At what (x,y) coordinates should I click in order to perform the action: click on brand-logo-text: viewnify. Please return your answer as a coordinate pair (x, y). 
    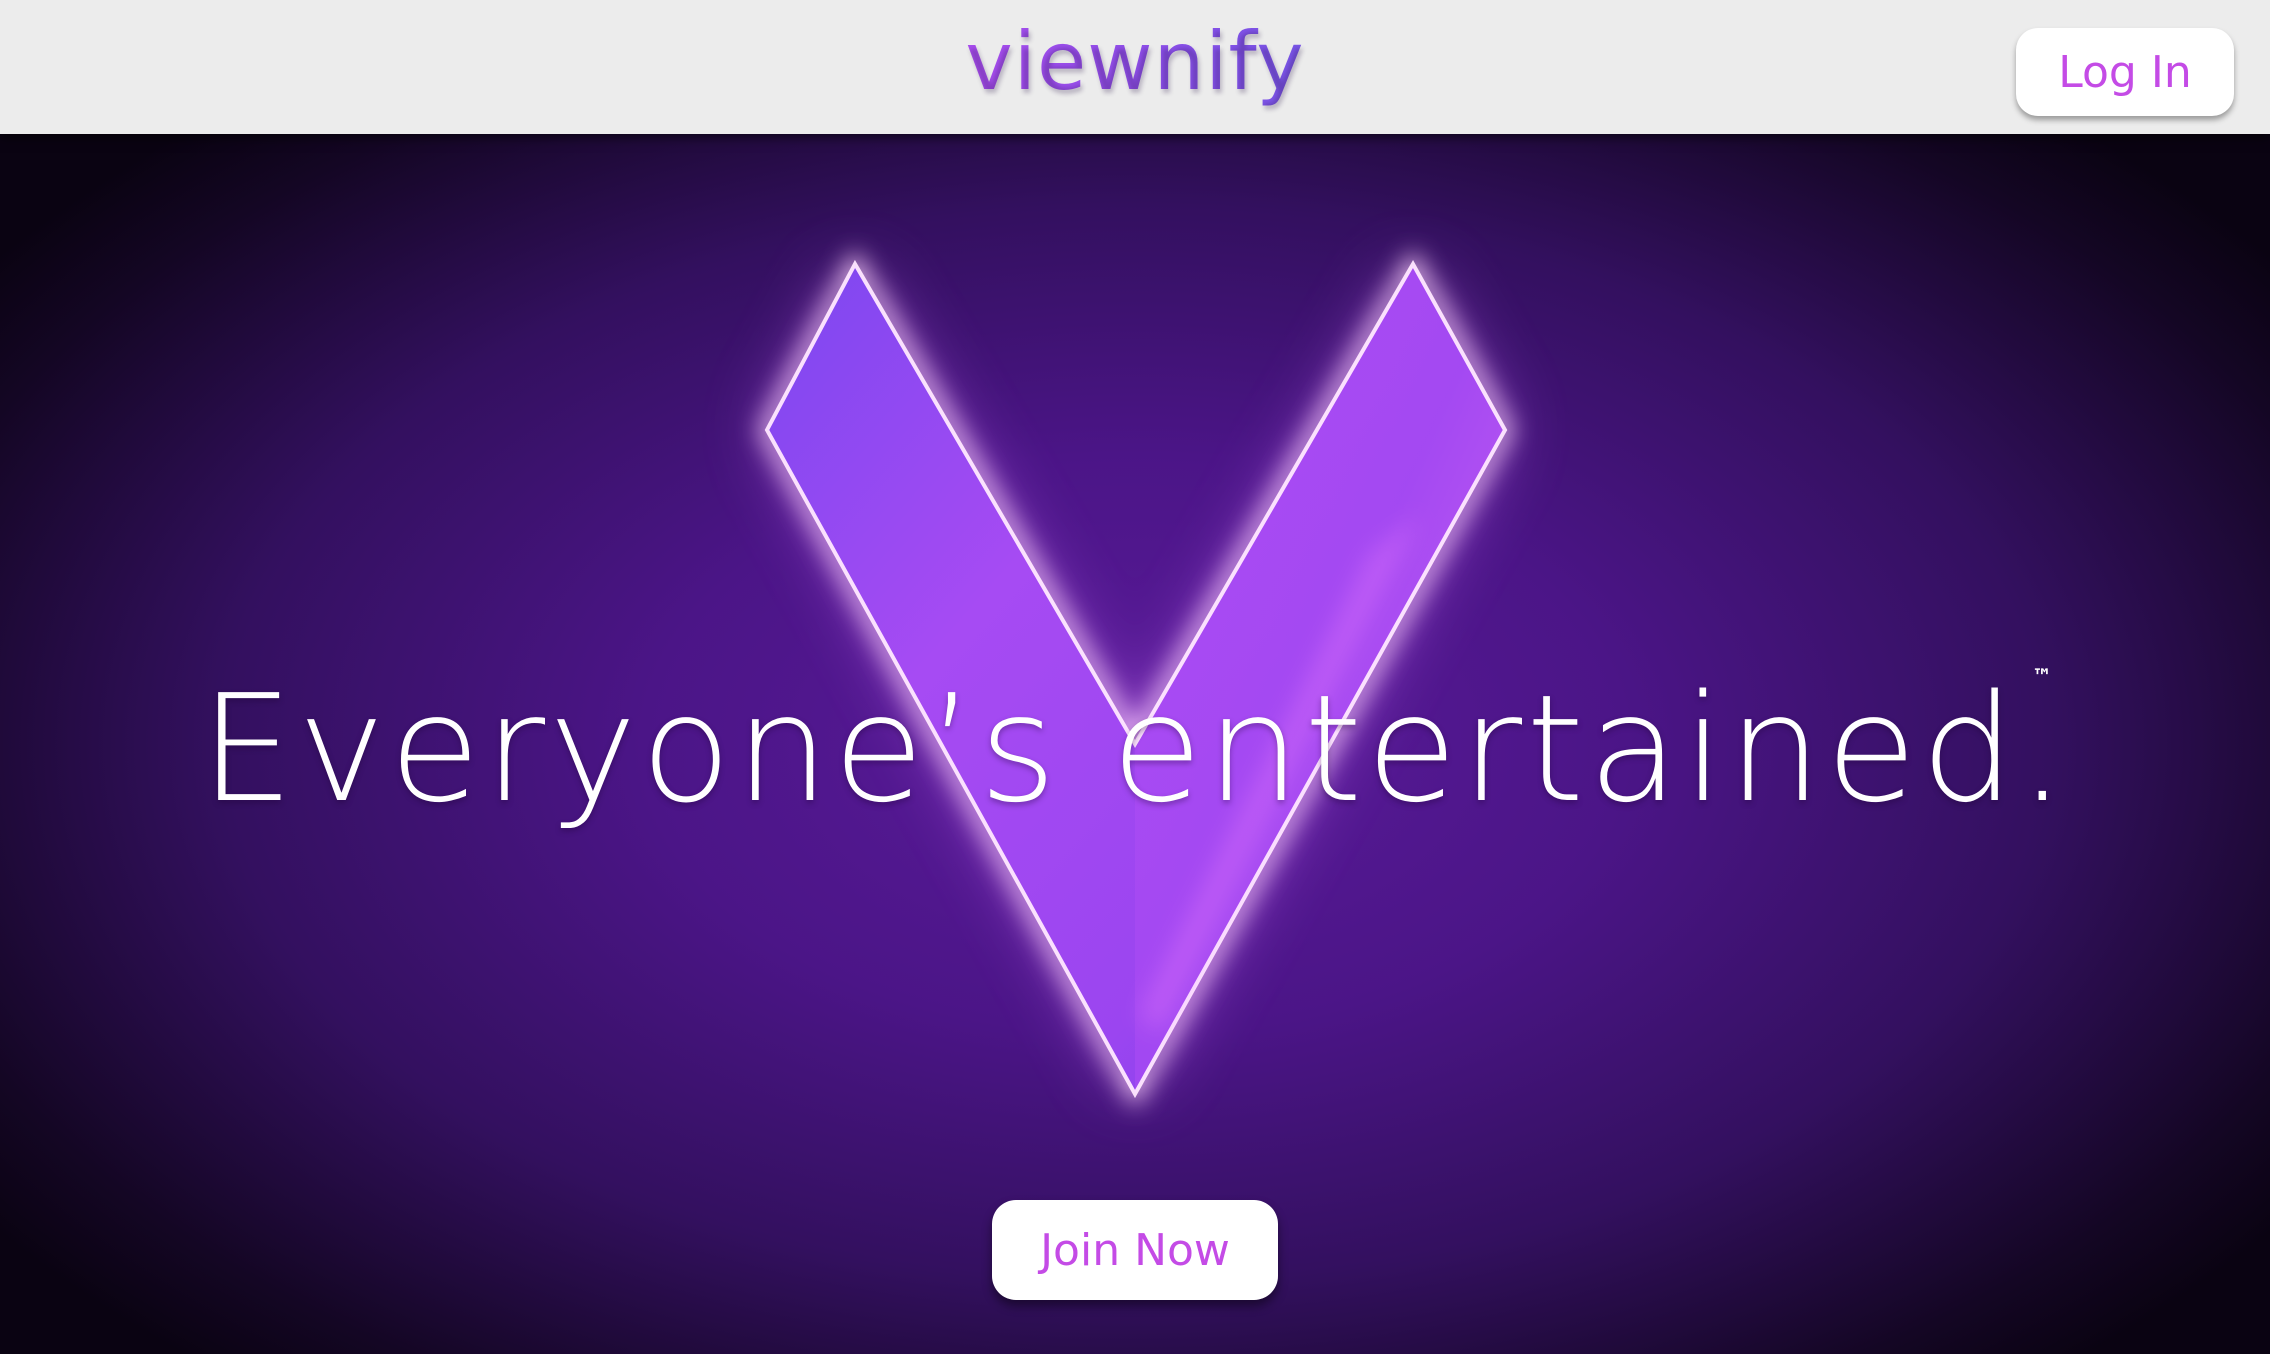
    Looking at the image, I should click on (1135, 62).